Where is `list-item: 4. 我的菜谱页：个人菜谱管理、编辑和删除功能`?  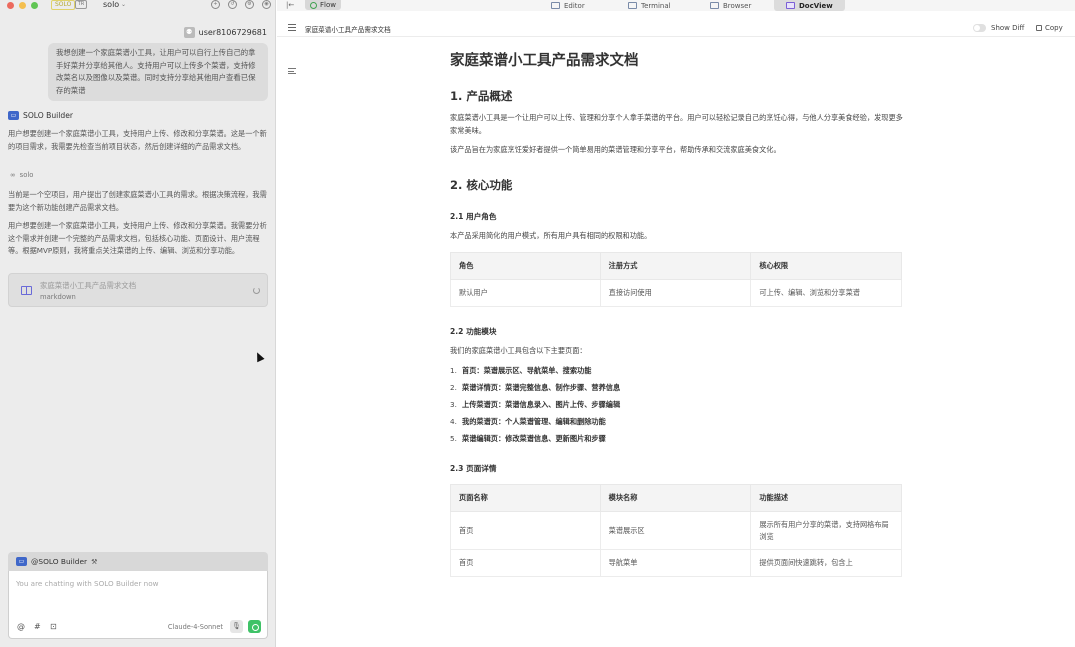 list-item: 4. 我的菜谱页：个人菜谱管理、编辑和删除功能 is located at coordinates (528, 421).